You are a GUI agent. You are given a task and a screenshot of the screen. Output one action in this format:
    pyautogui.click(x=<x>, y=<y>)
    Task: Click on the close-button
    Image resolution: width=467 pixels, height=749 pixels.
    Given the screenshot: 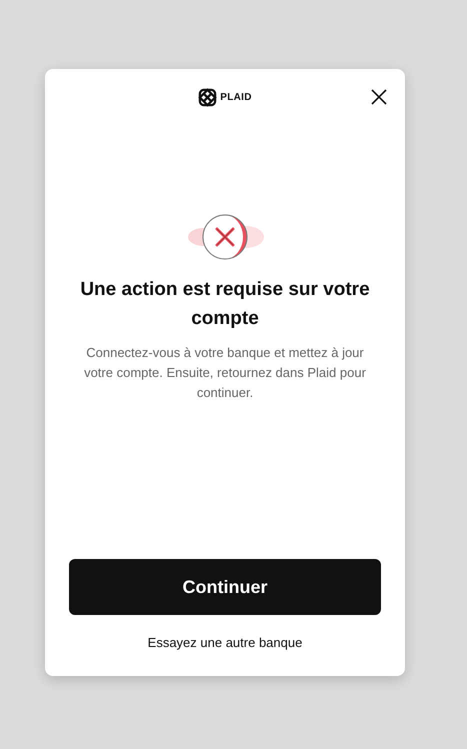 What is the action you would take?
    pyautogui.click(x=379, y=97)
    